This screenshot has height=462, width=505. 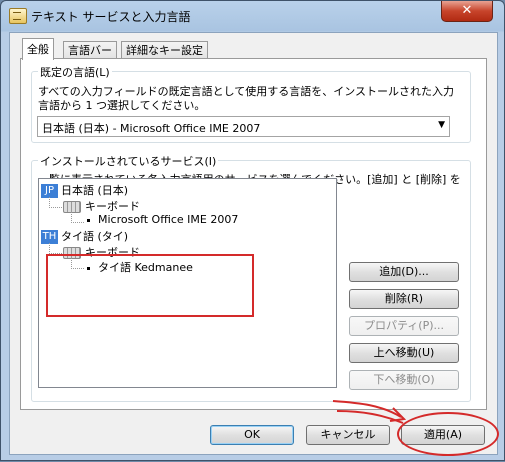 I want to click on annotation-arrow-icon, so click(x=369, y=412).